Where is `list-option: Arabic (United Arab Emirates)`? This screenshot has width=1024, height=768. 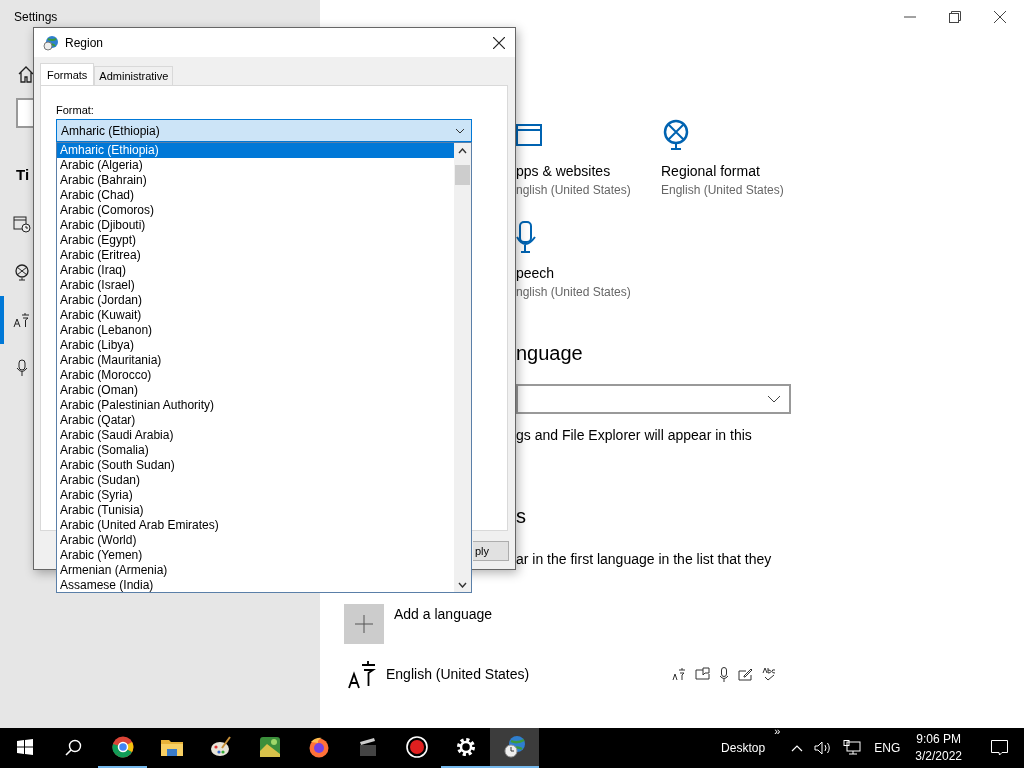
list-option: Arabic (United Arab Emirates) is located at coordinates (255, 525).